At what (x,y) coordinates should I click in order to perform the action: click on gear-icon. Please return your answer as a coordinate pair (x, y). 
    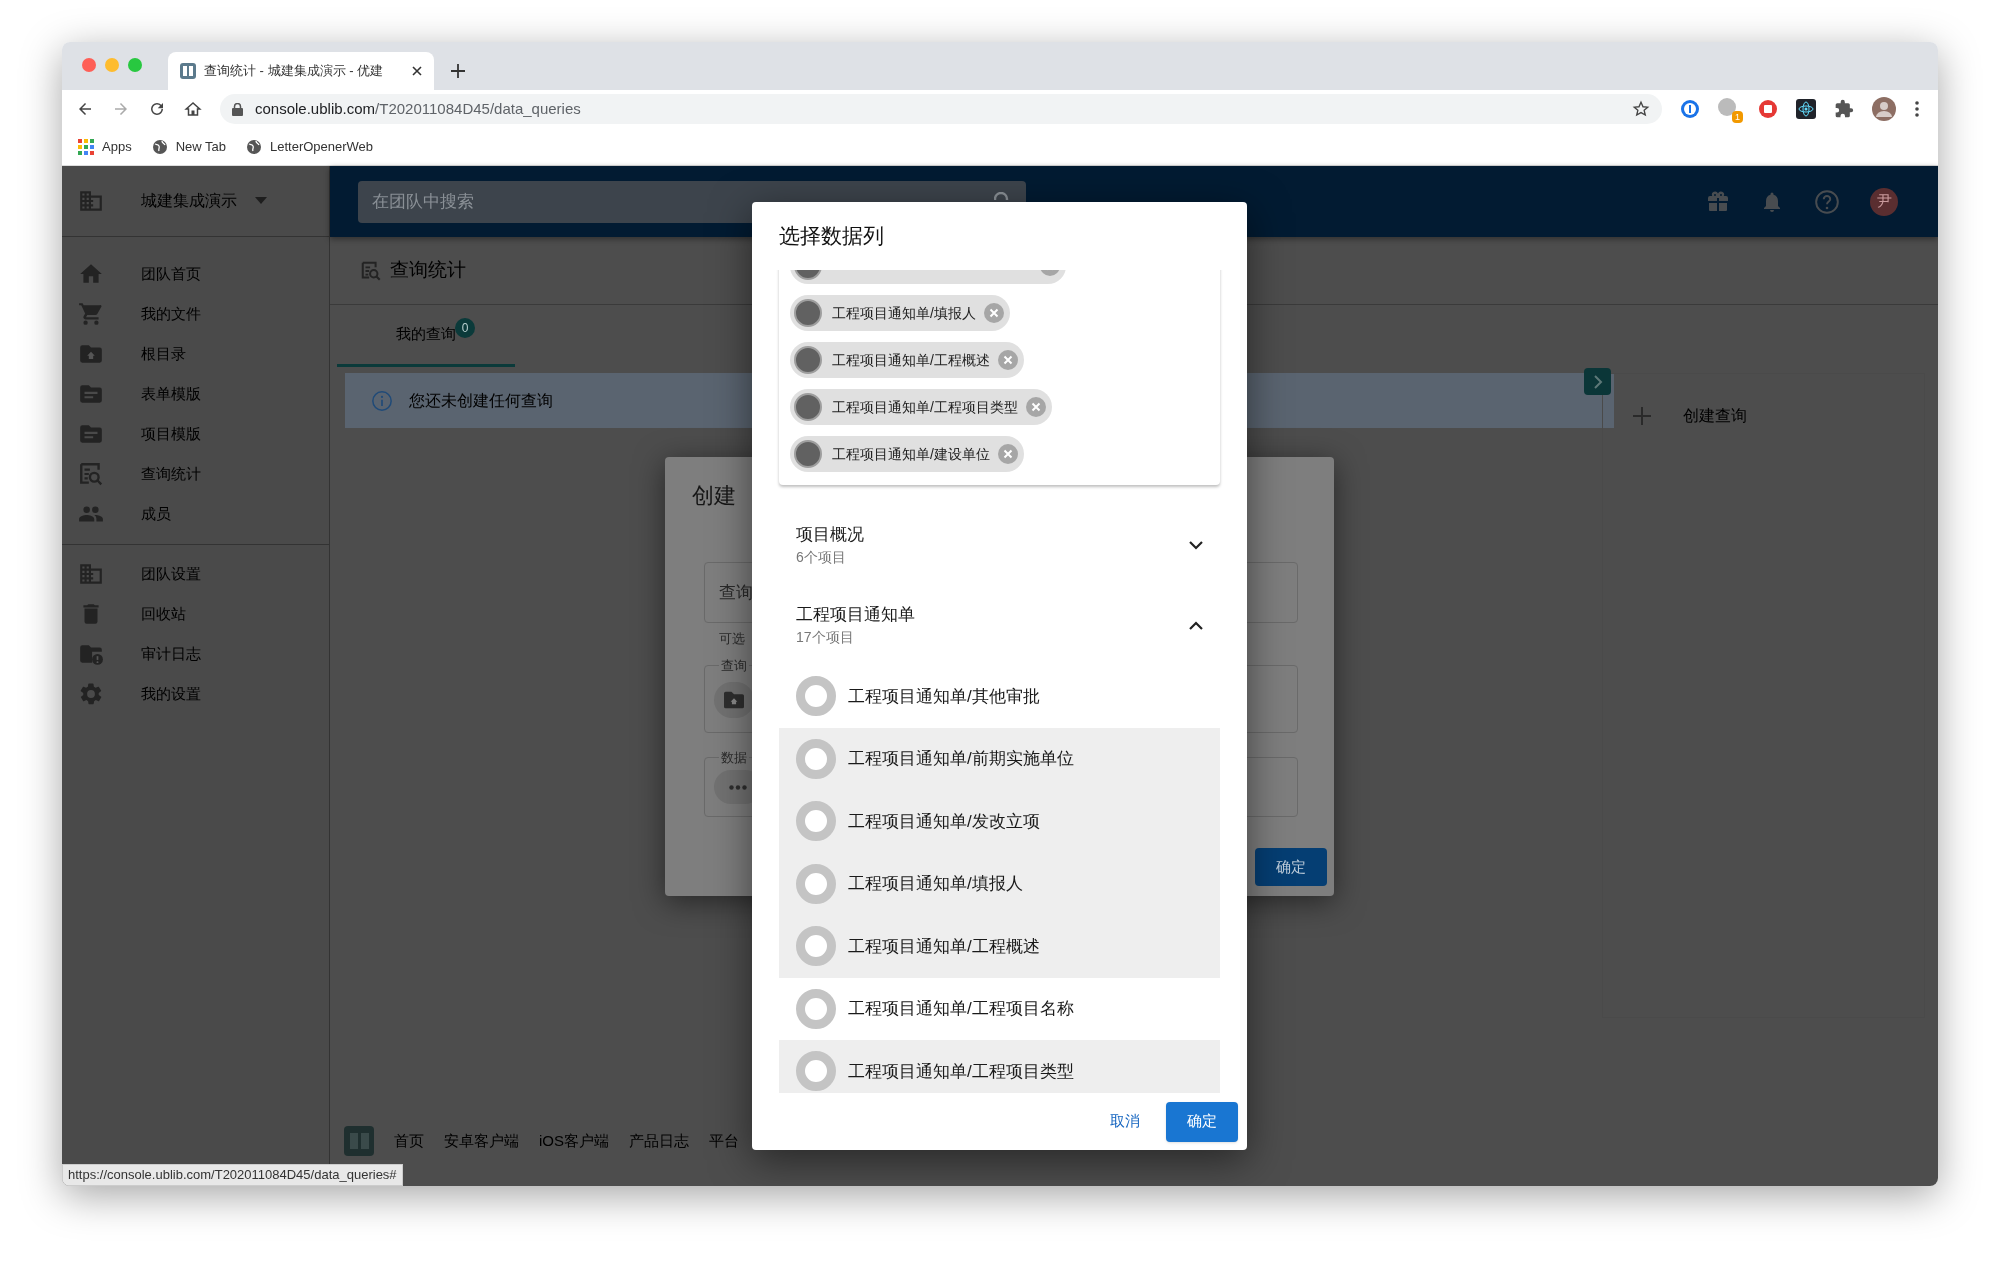
    Looking at the image, I should click on (91, 694).